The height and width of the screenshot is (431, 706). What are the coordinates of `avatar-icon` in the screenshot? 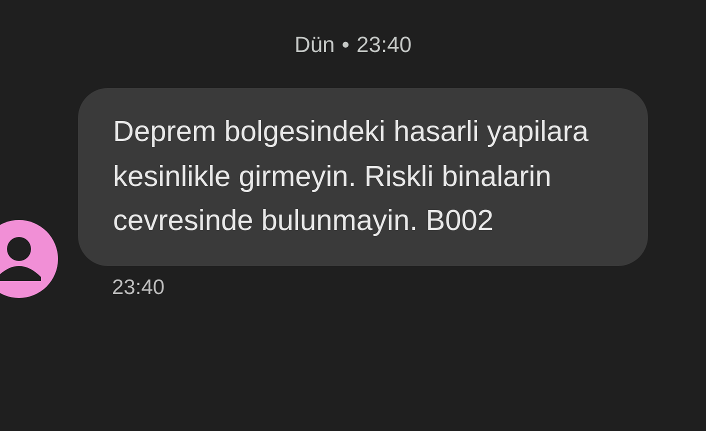 It's located at (29, 259).